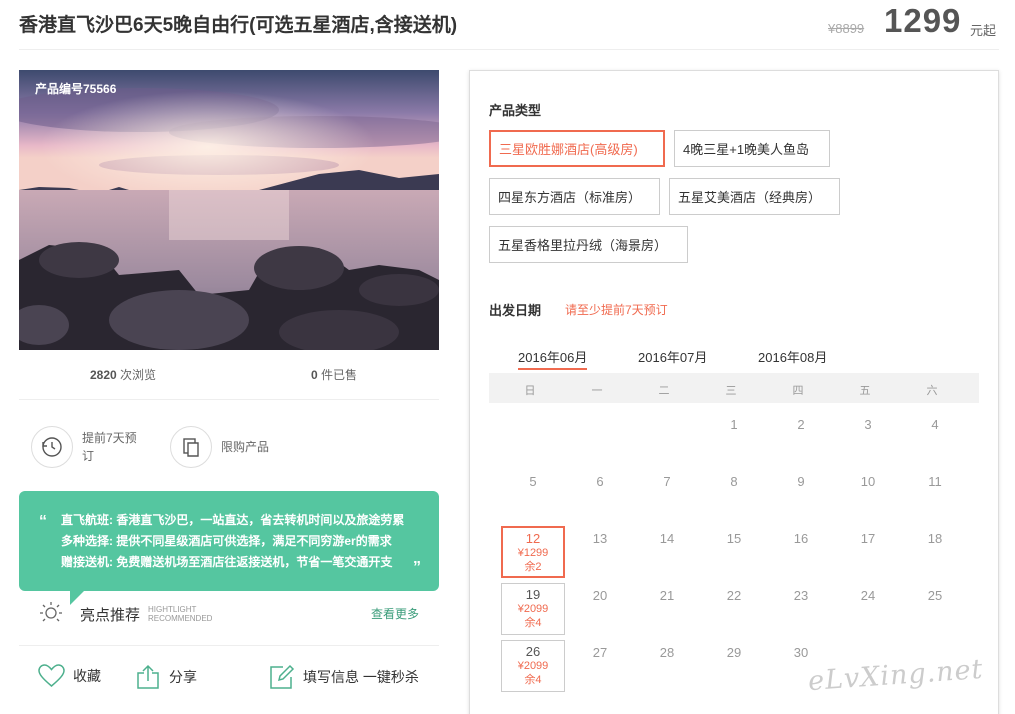  What do you see at coordinates (87, 541) in the screenshot?
I see `highlight-row-label: 多种选择:` at bounding box center [87, 541].